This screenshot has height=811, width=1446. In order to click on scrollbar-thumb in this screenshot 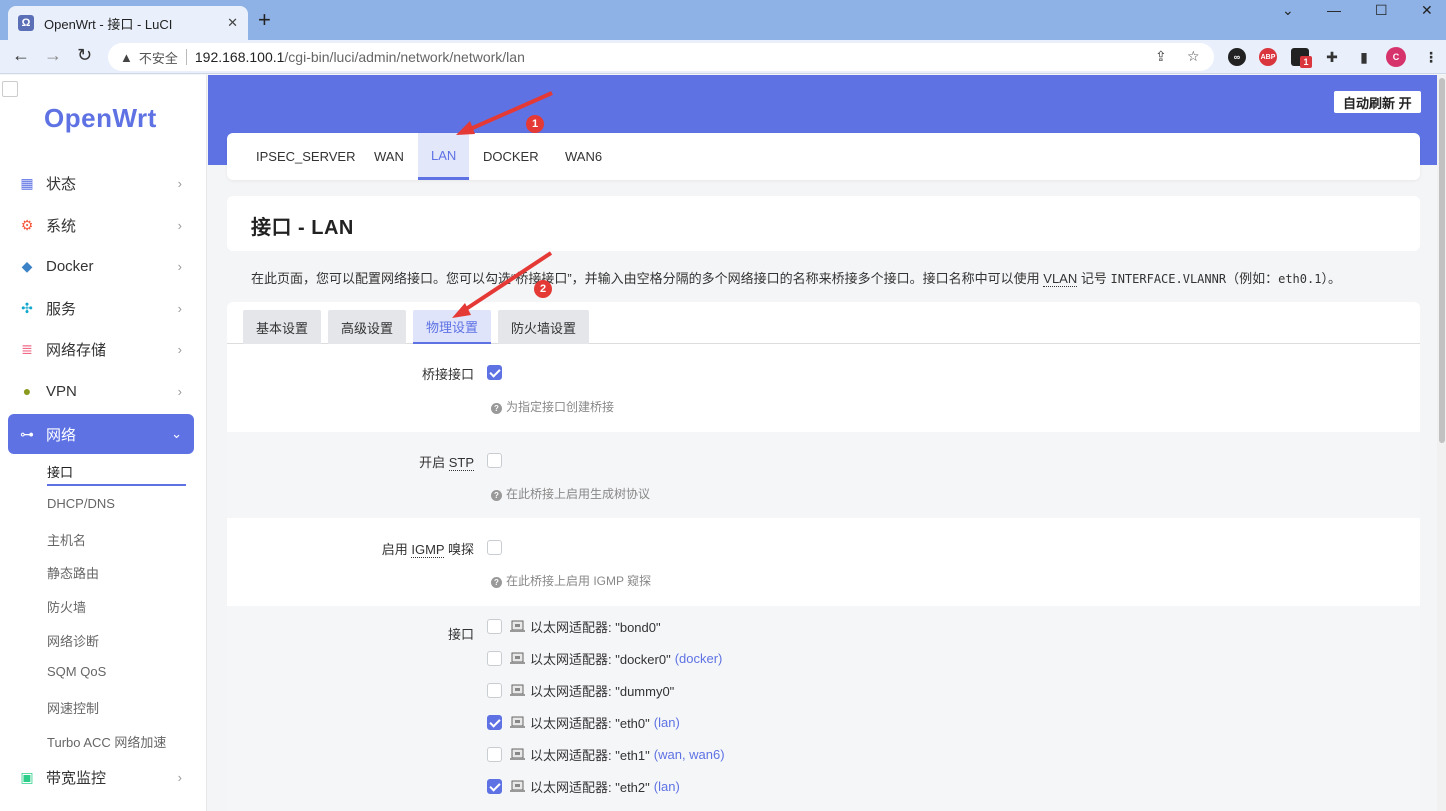, I will do `click(1442, 260)`.